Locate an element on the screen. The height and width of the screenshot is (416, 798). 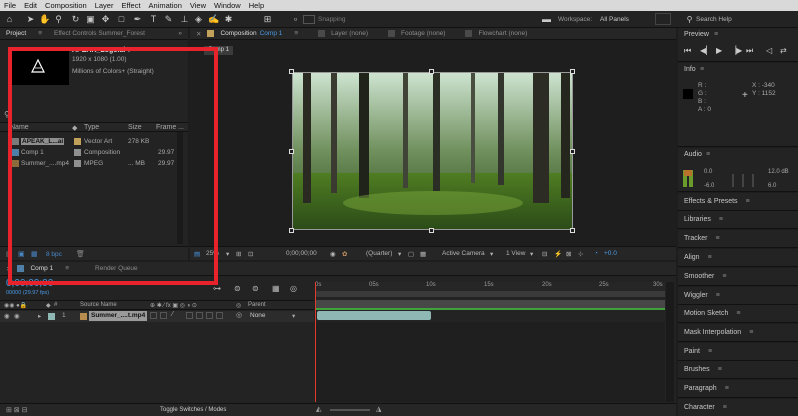
work-area-bar is located at coordinates (490, 294).